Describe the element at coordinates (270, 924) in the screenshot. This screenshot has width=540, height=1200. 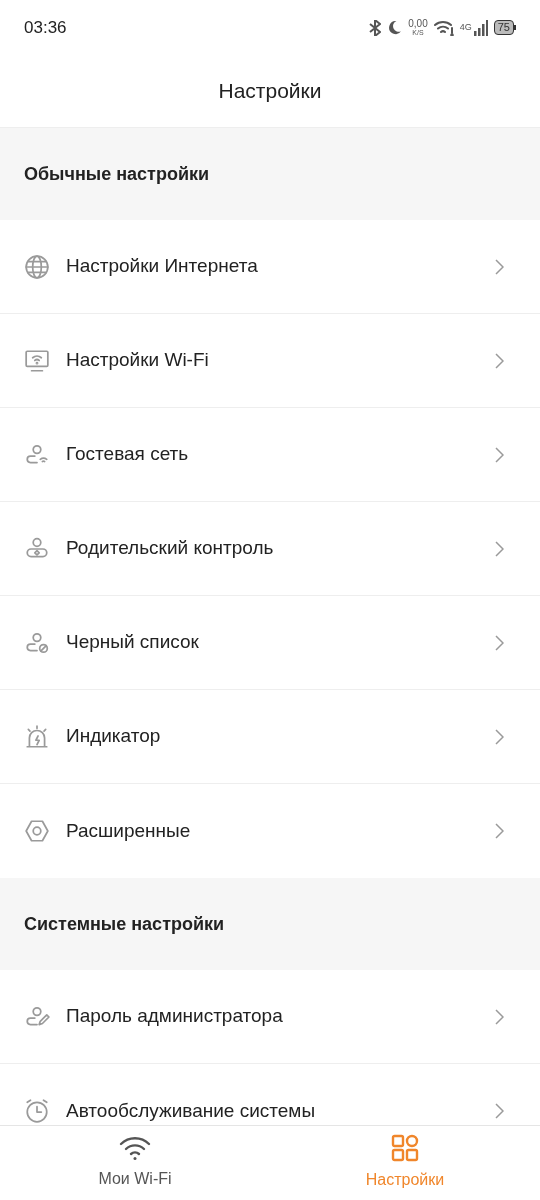
I see `section-header: Системные настройки` at that location.